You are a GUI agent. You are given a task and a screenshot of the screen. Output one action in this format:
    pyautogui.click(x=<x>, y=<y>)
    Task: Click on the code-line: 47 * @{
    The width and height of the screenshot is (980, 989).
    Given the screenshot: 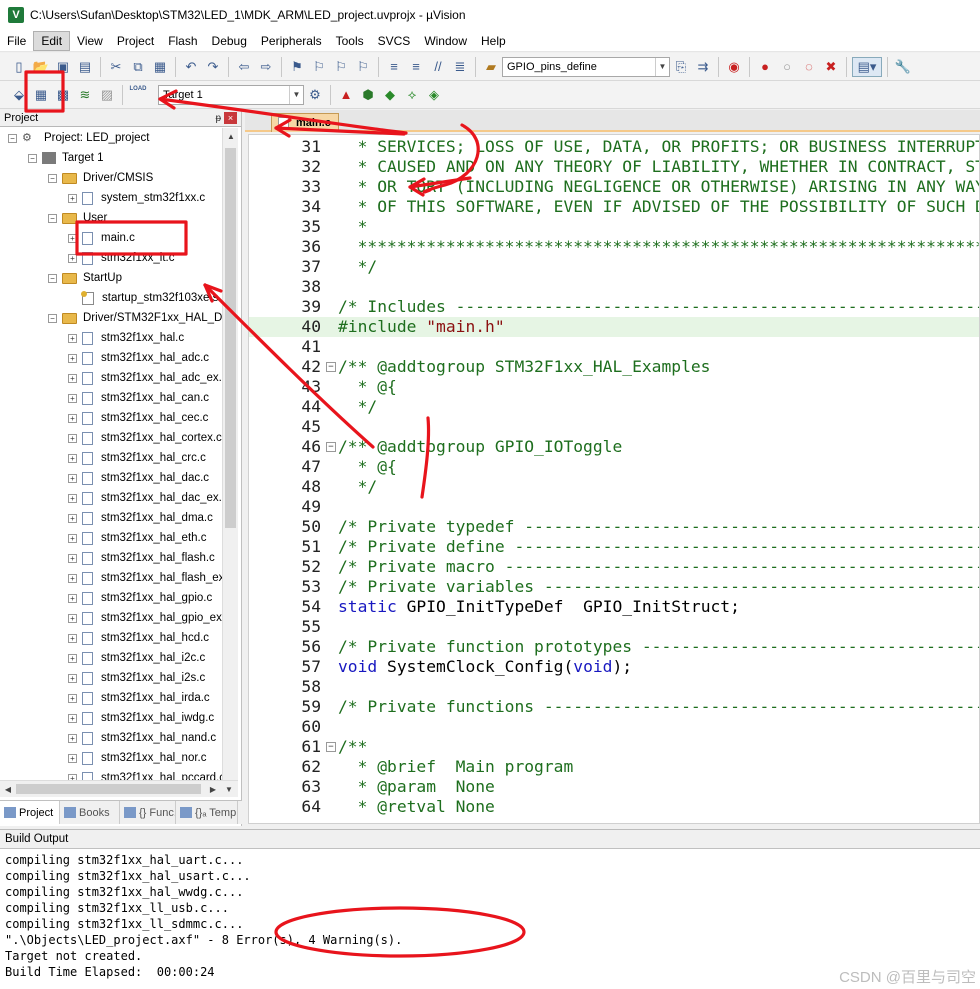 What is the action you would take?
    pyautogui.click(x=614, y=467)
    